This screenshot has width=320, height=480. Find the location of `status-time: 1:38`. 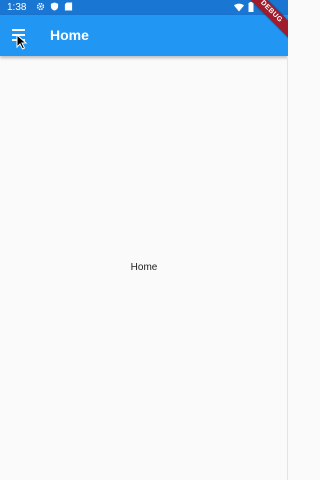

status-time: 1:38 is located at coordinates (17, 7).